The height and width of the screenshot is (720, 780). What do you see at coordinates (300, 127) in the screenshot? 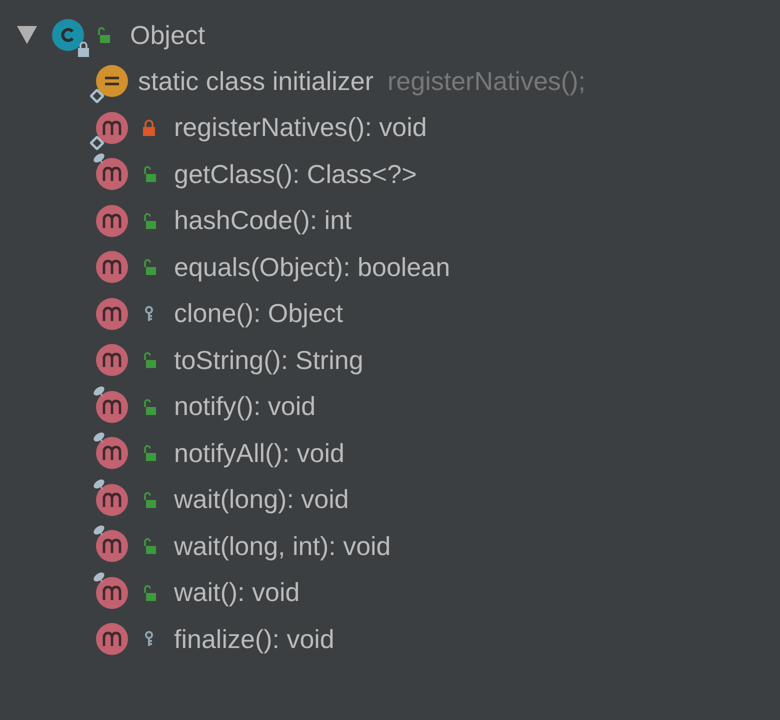
I see `member-signature: registerNatives(): void` at bounding box center [300, 127].